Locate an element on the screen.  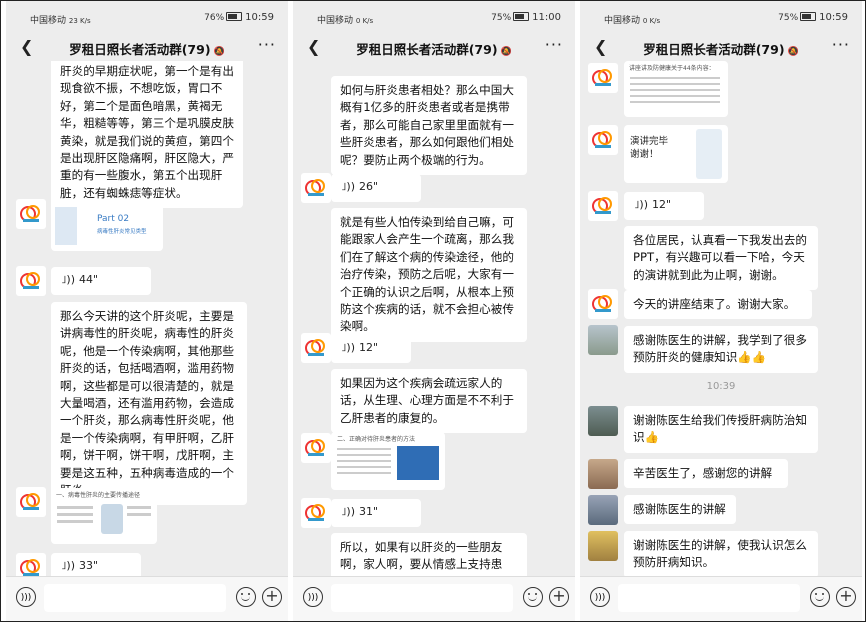
voice-message: ˩)) 26" is located at coordinates (376, 188).